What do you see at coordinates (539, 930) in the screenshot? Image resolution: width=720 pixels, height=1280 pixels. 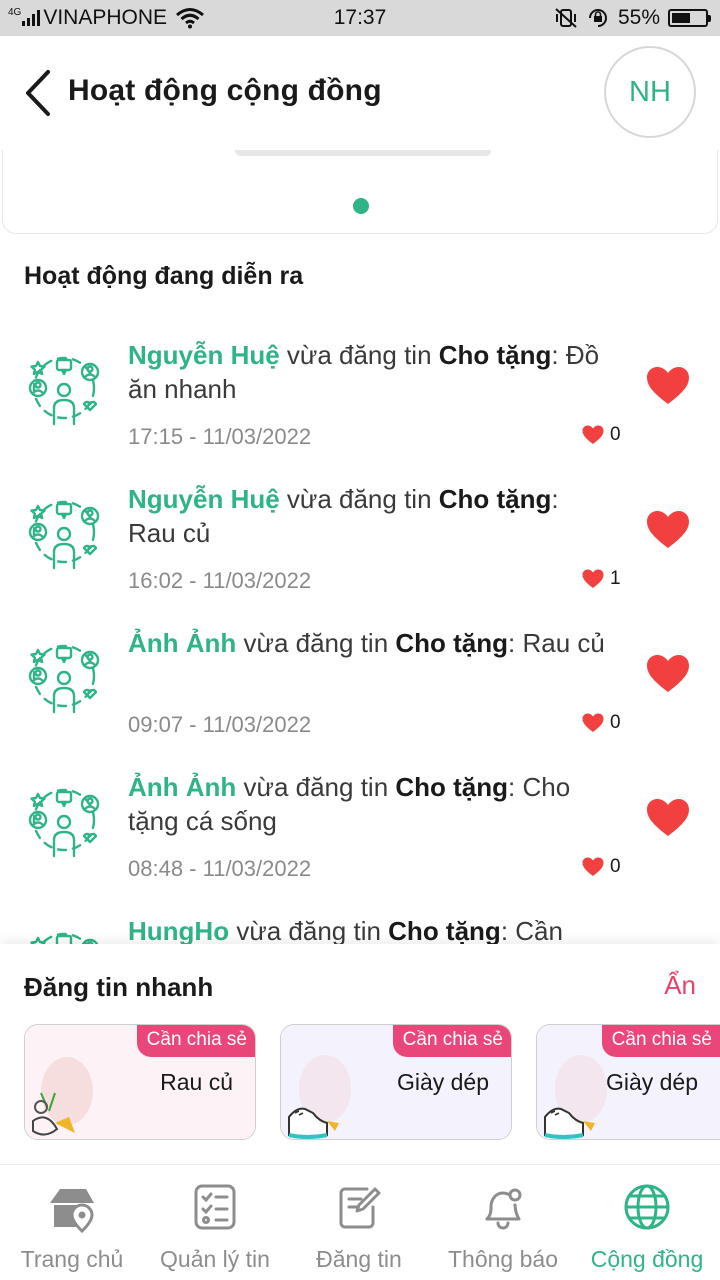 I see `activity-post-title: Cần` at bounding box center [539, 930].